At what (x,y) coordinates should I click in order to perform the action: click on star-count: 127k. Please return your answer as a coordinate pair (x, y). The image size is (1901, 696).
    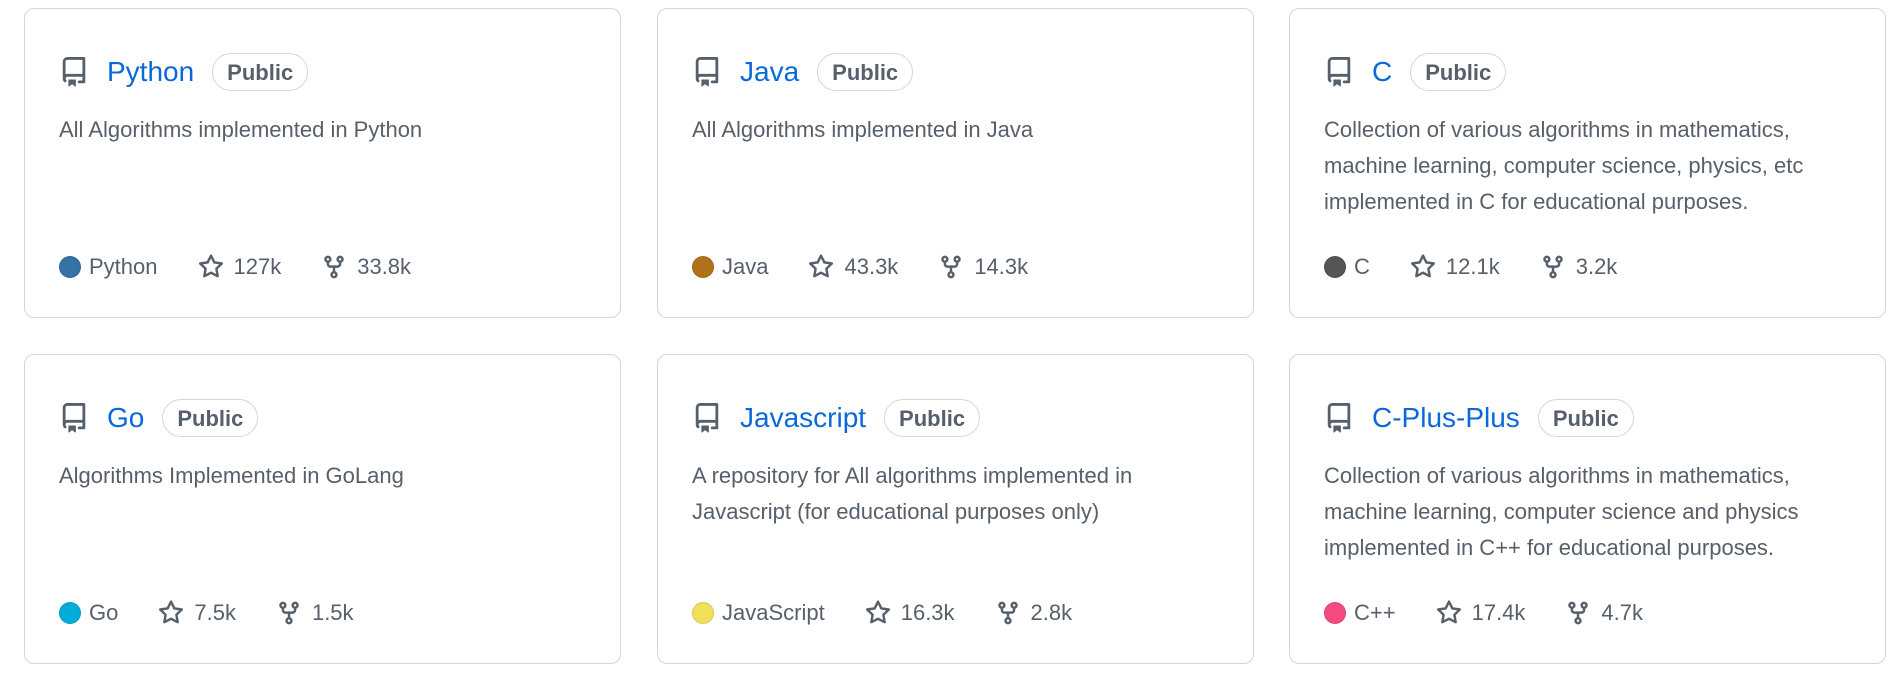
    Looking at the image, I should click on (257, 266).